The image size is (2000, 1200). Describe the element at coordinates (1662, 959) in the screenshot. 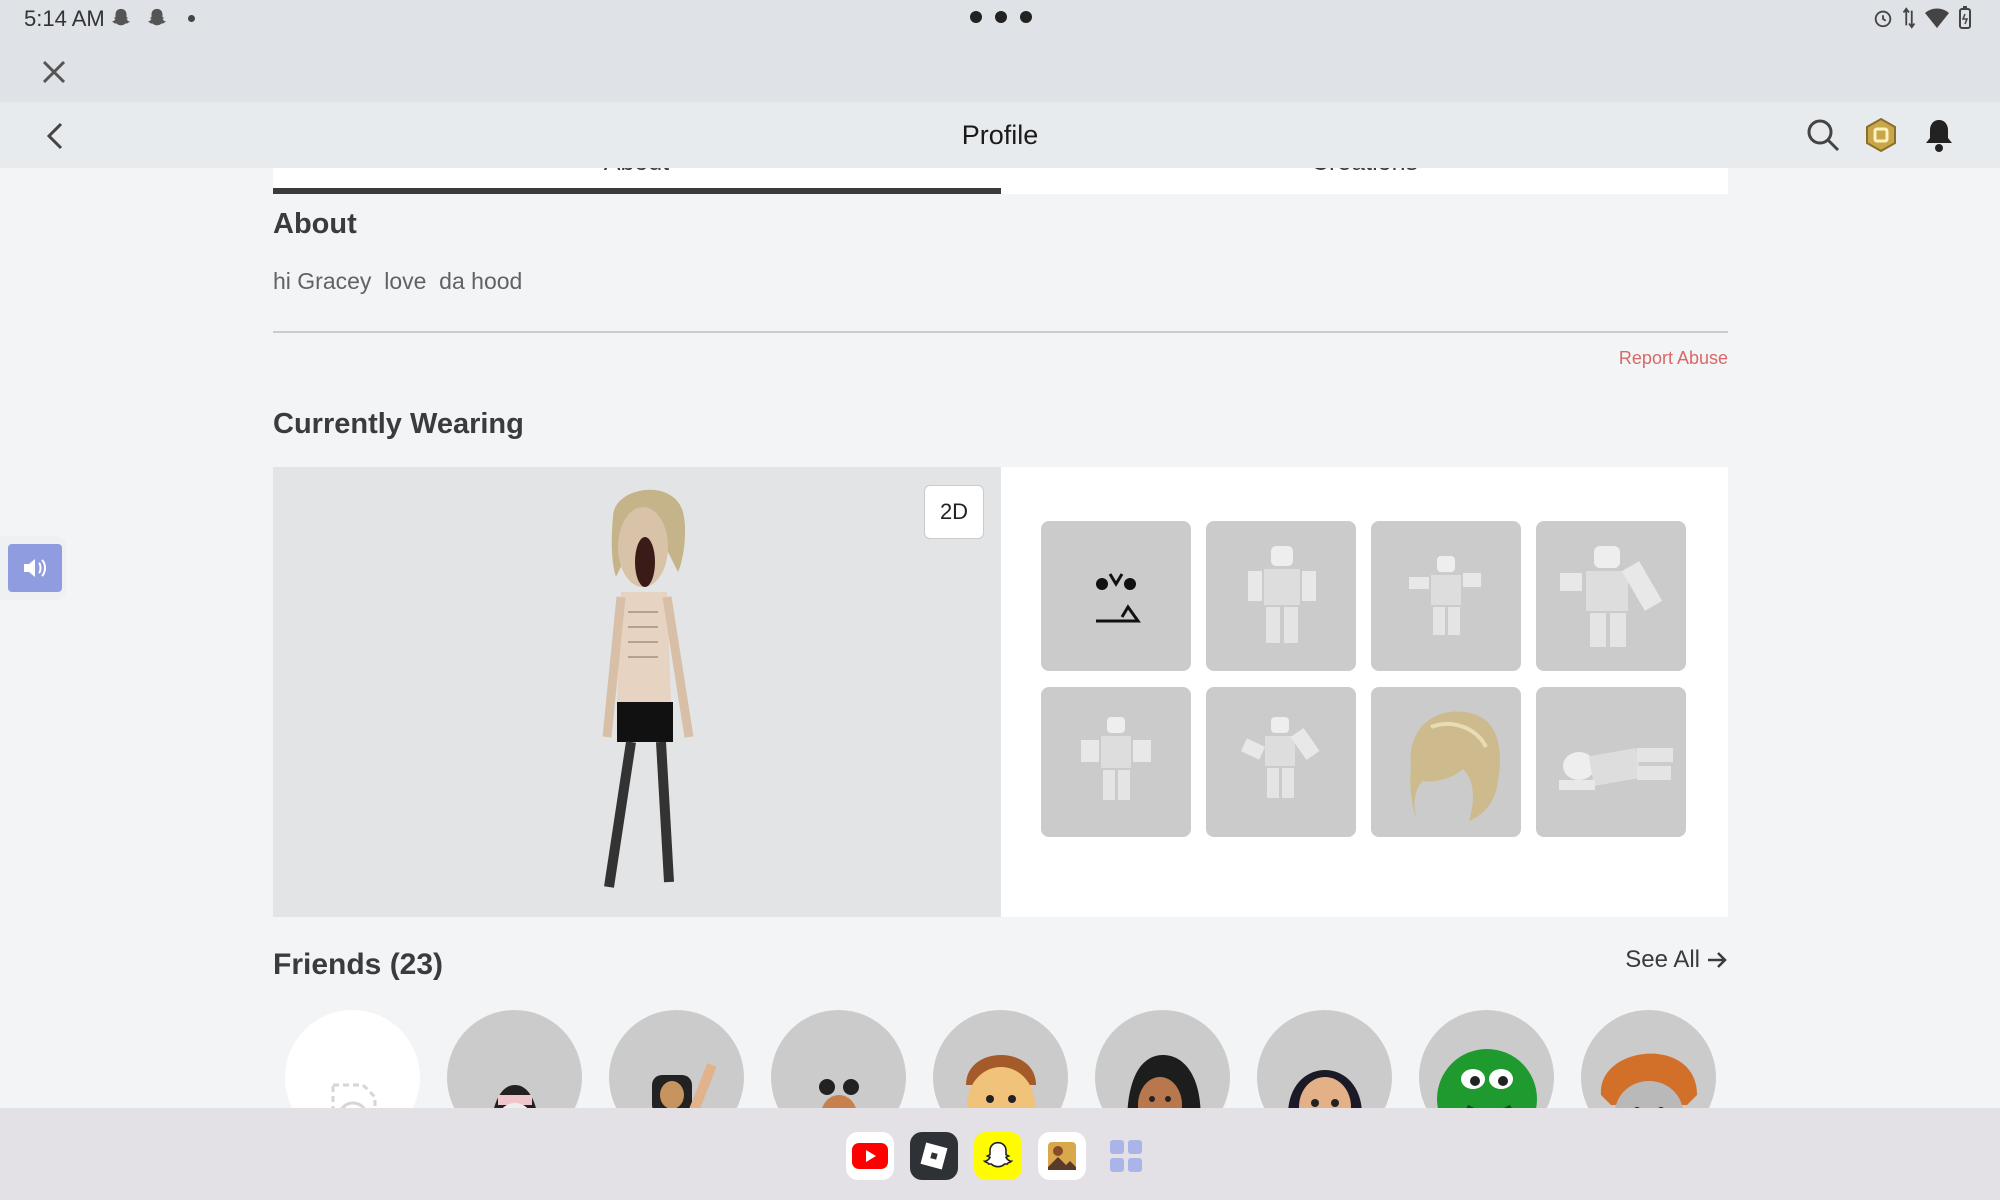

I see `see-all-label: See All` at that location.